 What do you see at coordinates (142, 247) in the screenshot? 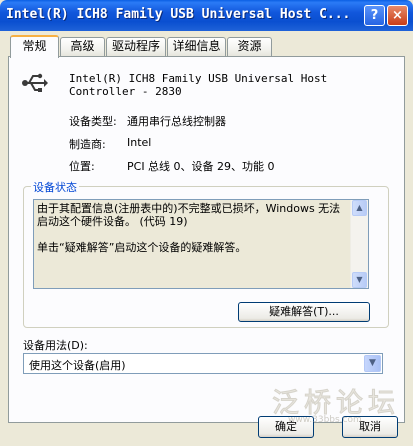
I see `status-hint: 单击“疑难解答”启动这个设备的疑难解答。` at bounding box center [142, 247].